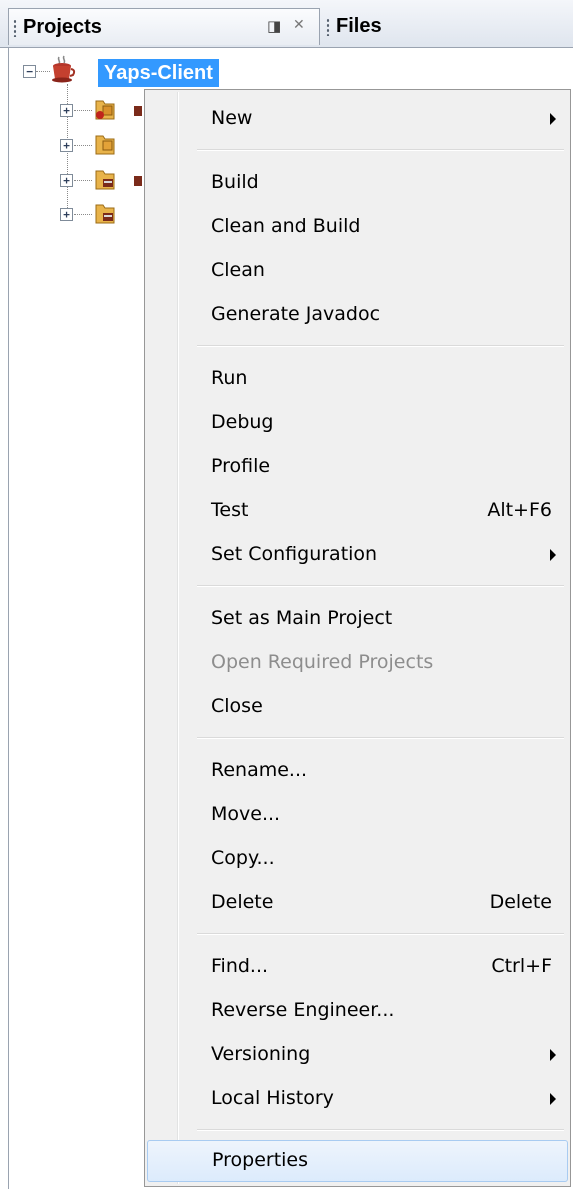 The width and height of the screenshot is (573, 1189). Describe the element at coordinates (357, 1161) in the screenshot. I see `menu-item-properties: Properties` at that location.